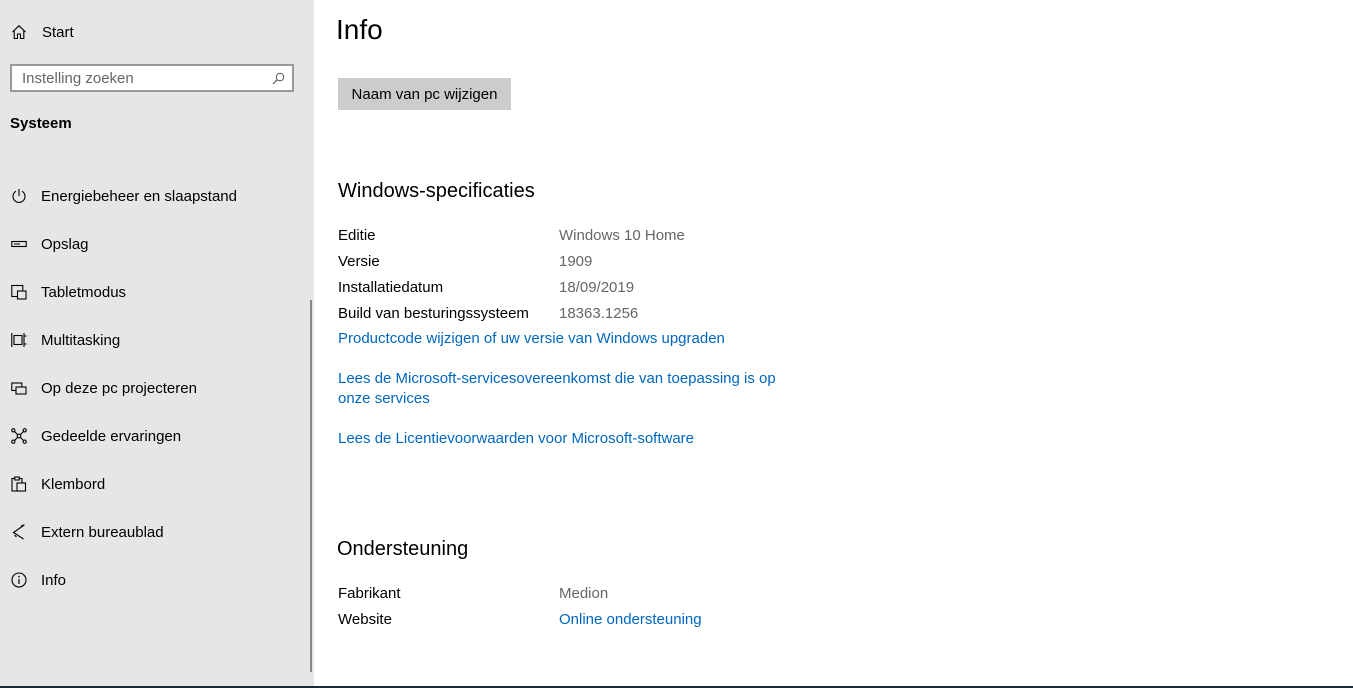 The height and width of the screenshot is (688, 1353). I want to click on clipboard-icon, so click(19, 484).